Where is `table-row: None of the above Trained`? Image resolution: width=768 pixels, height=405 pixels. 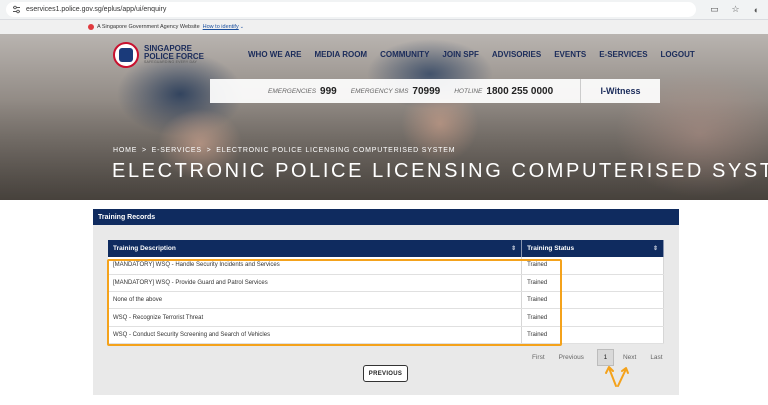 table-row: None of the above Trained is located at coordinates (386, 300).